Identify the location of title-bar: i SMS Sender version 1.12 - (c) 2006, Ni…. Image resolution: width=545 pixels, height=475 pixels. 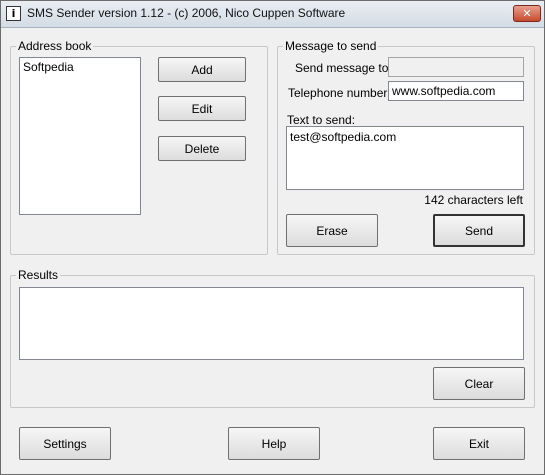
(272, 14).